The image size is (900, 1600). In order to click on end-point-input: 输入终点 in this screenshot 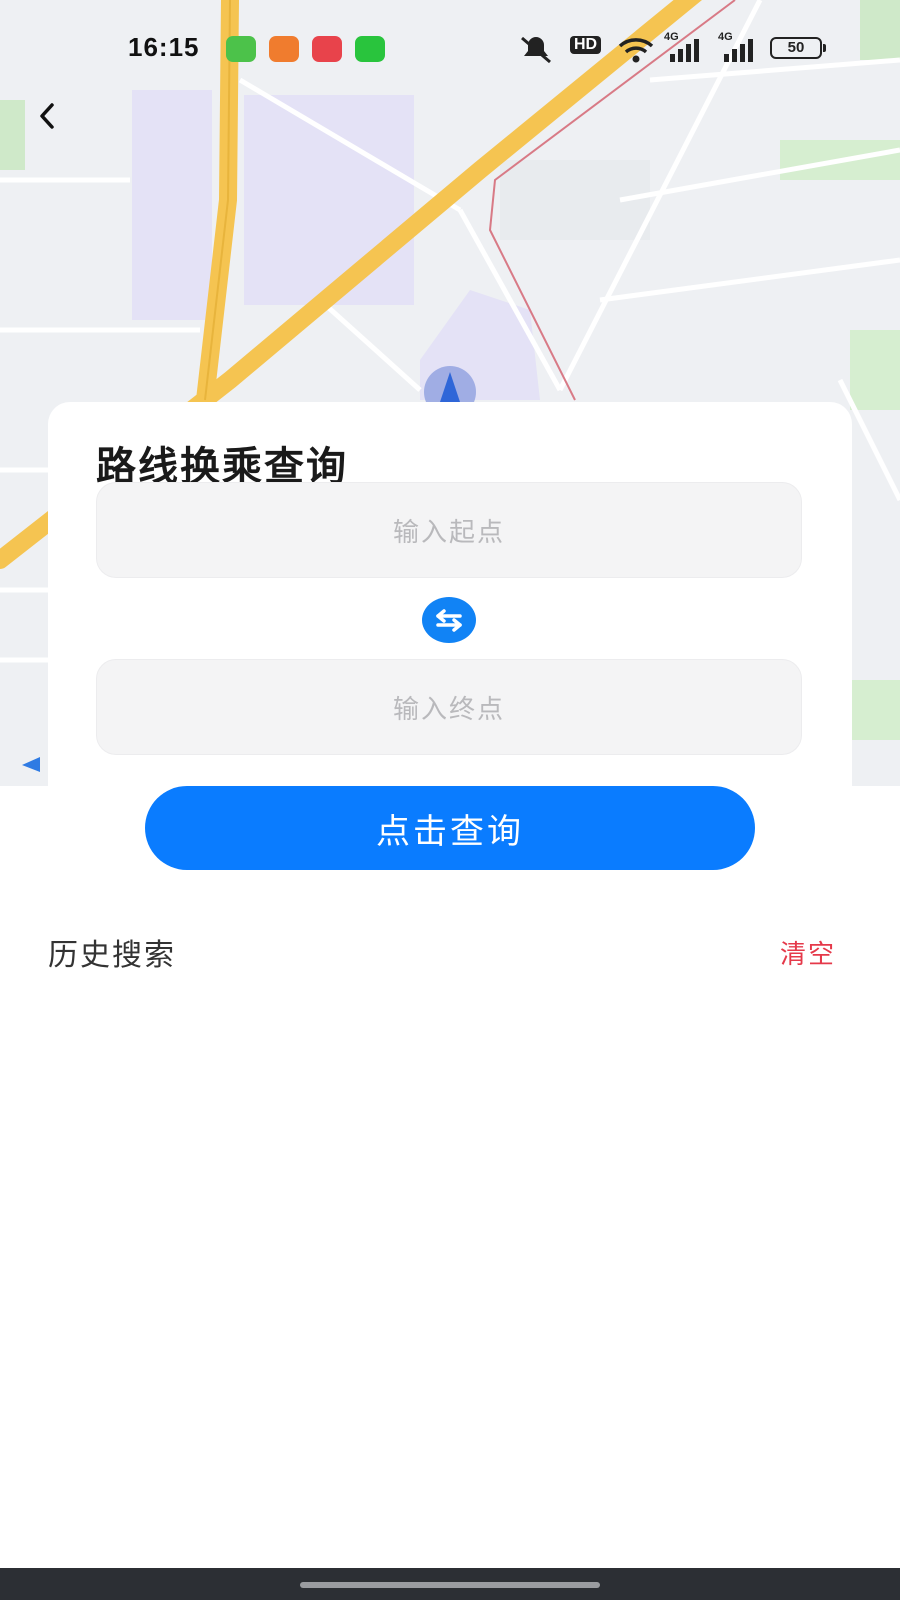, I will do `click(449, 707)`.